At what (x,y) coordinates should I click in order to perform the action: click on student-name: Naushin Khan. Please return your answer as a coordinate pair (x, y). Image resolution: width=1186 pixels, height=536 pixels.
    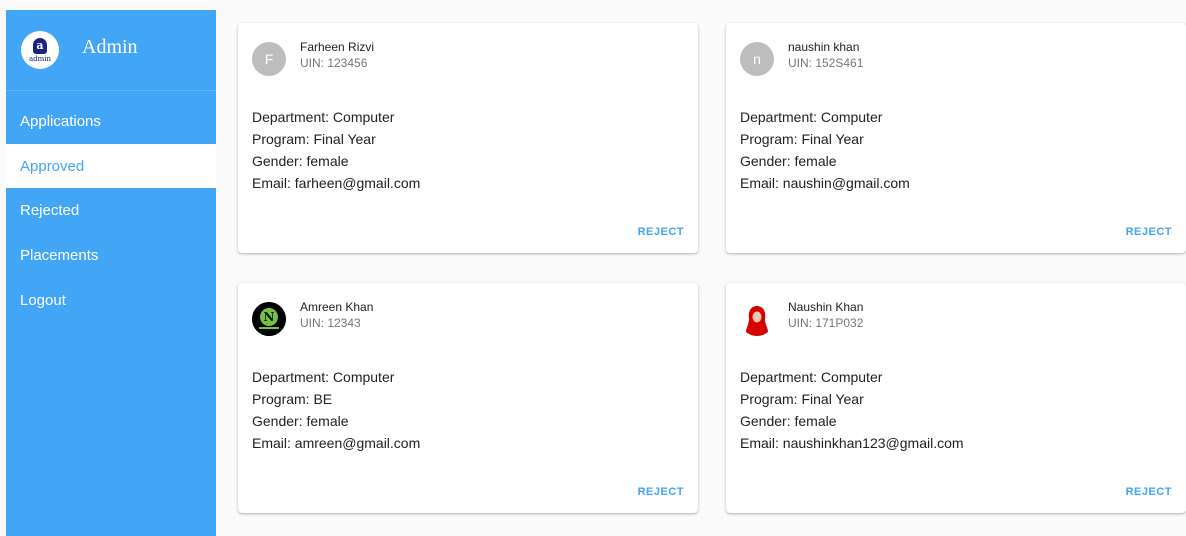
    Looking at the image, I should click on (826, 307).